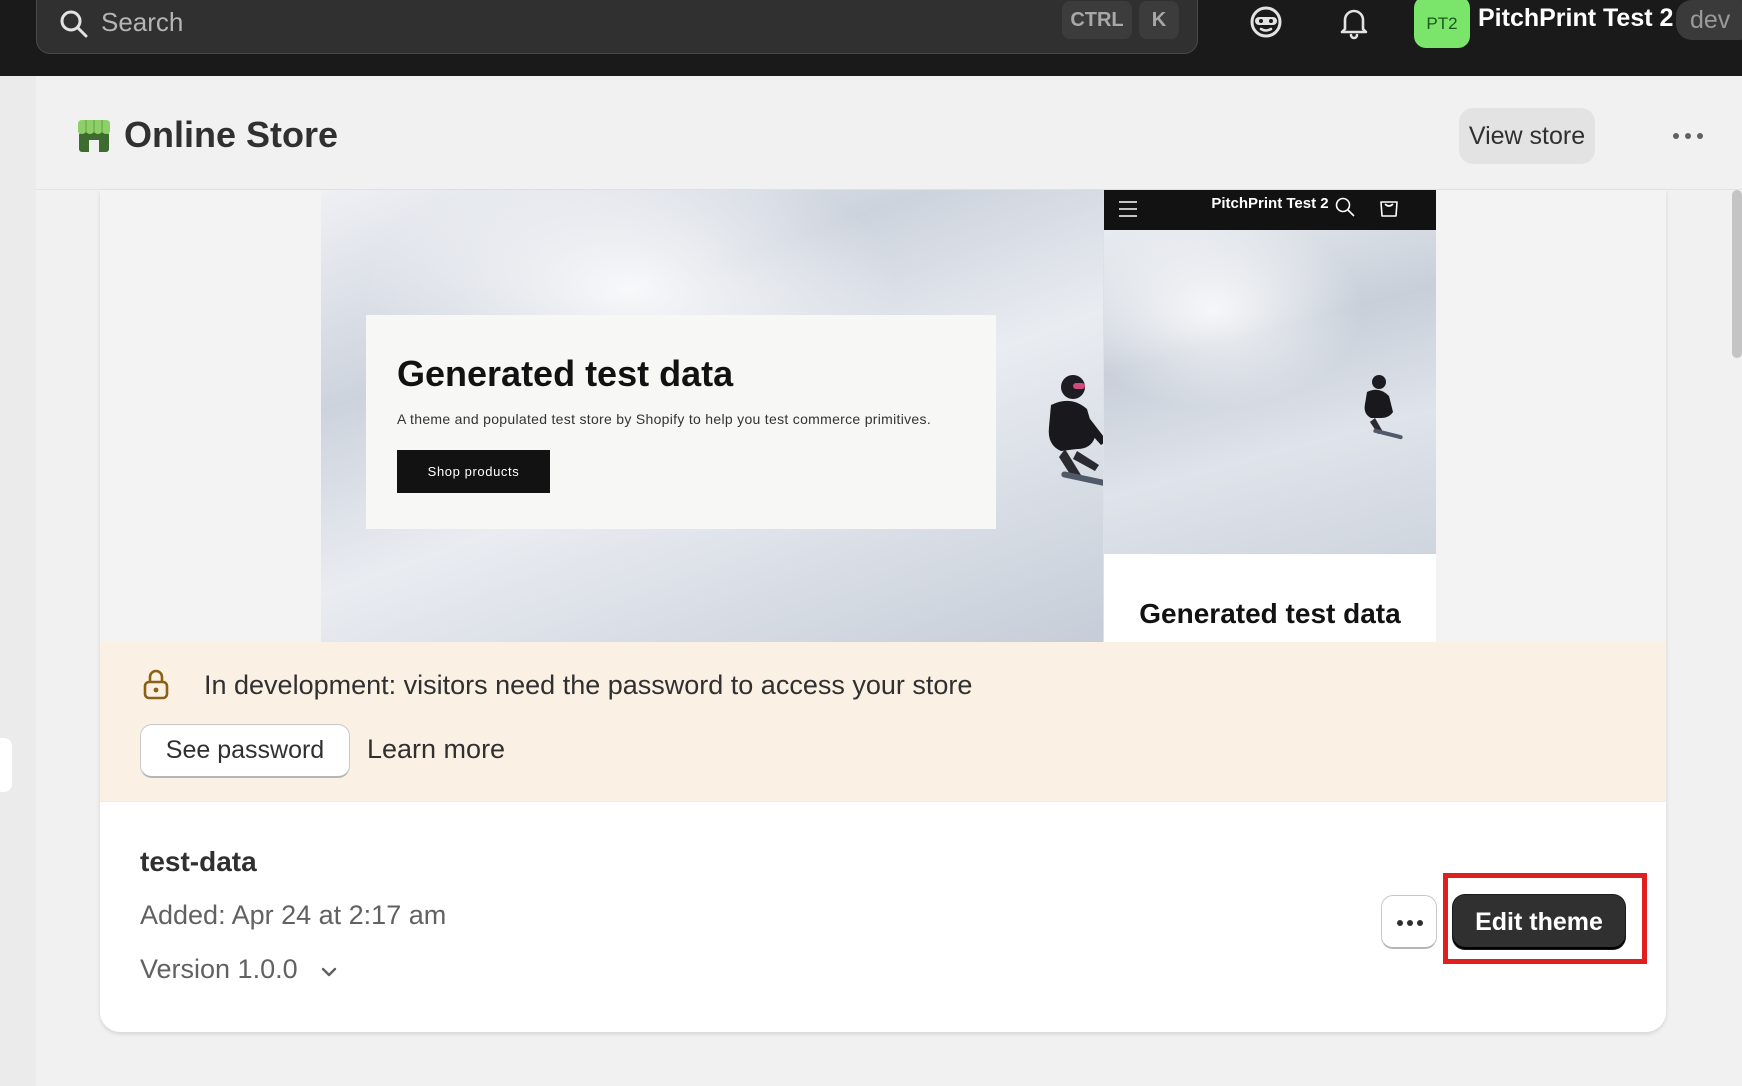  I want to click on mobile-preview: PitchPrint Test 2 Generated test data, so click(1270, 416).